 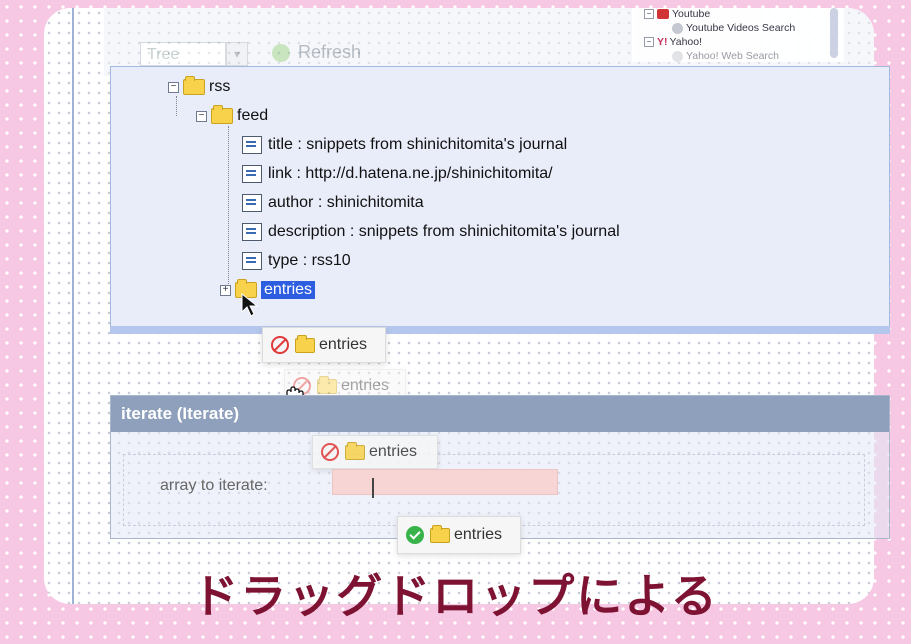 I want to click on drag-ghost-drop-ok: entries, so click(x=459, y=535).